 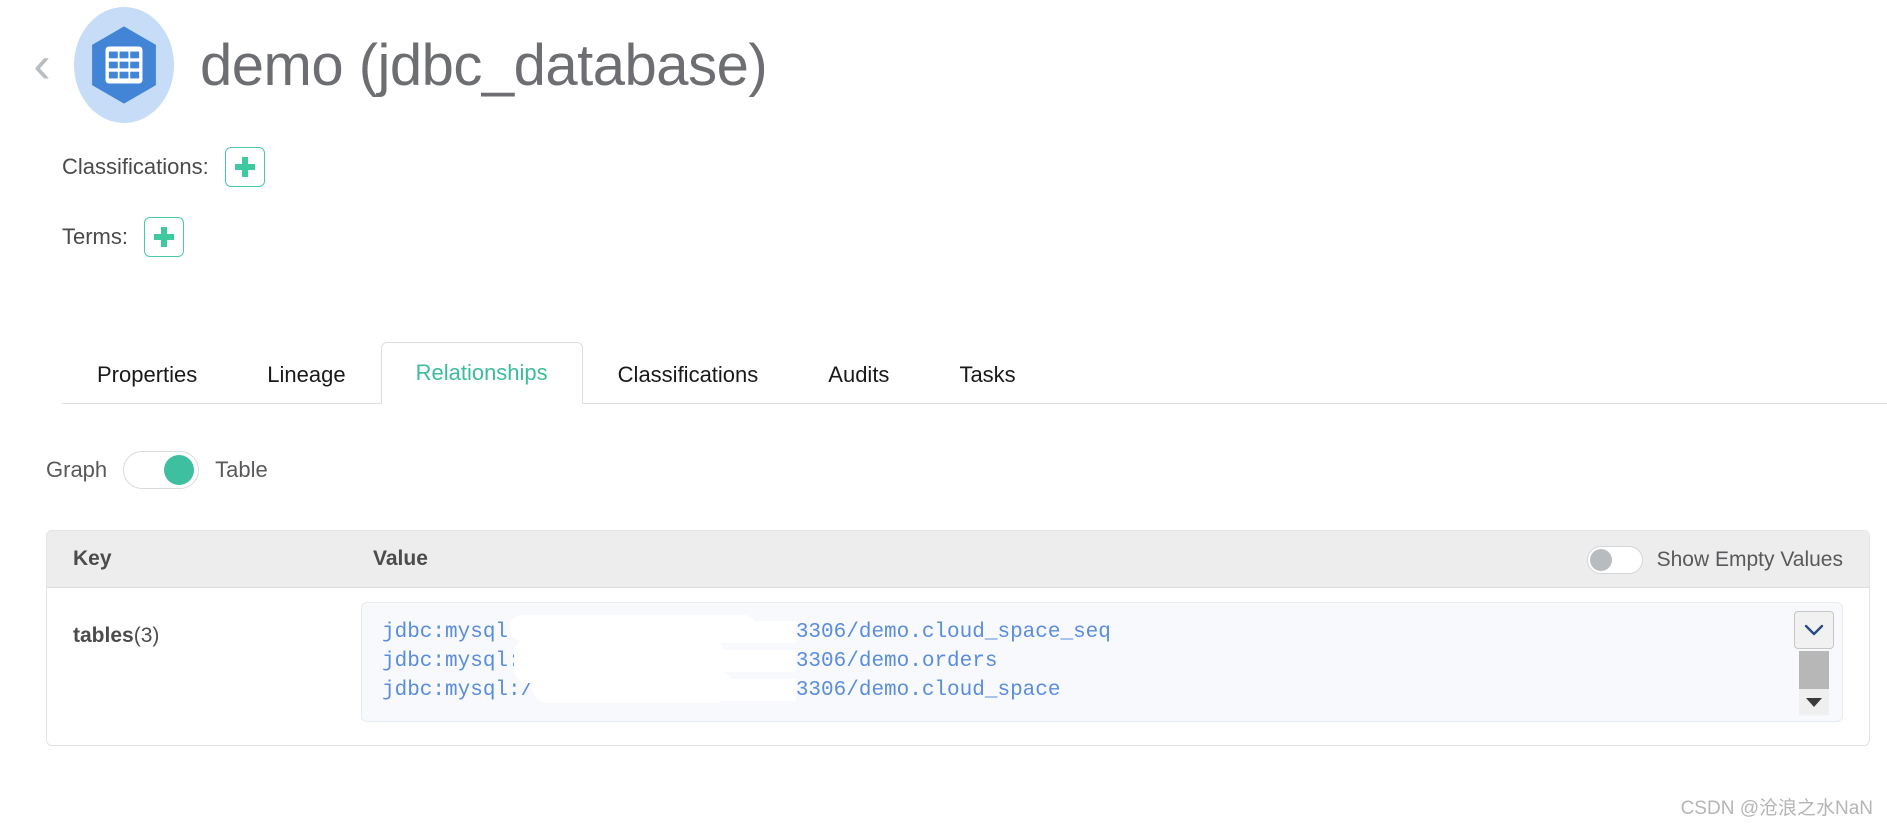 I want to click on add-term-button, so click(x=164, y=237).